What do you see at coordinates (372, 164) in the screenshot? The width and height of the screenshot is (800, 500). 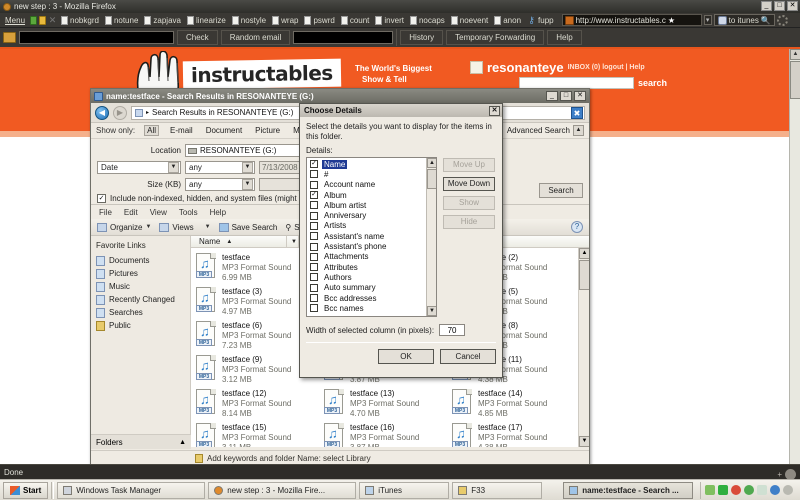 I see `list-item: ✓ Name` at bounding box center [372, 164].